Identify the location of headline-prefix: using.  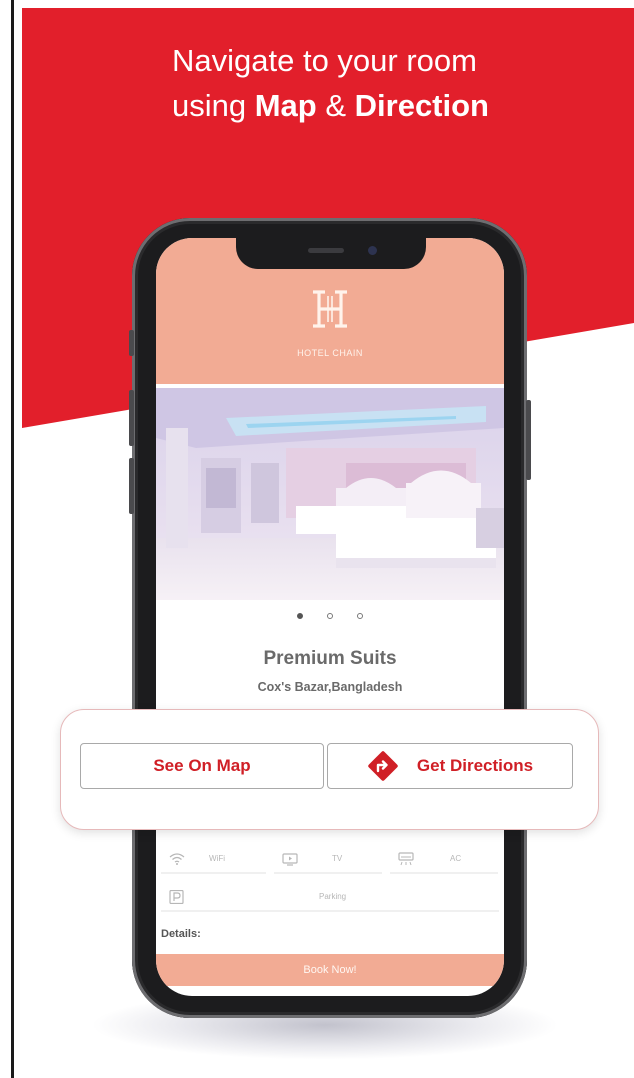
(213, 105).